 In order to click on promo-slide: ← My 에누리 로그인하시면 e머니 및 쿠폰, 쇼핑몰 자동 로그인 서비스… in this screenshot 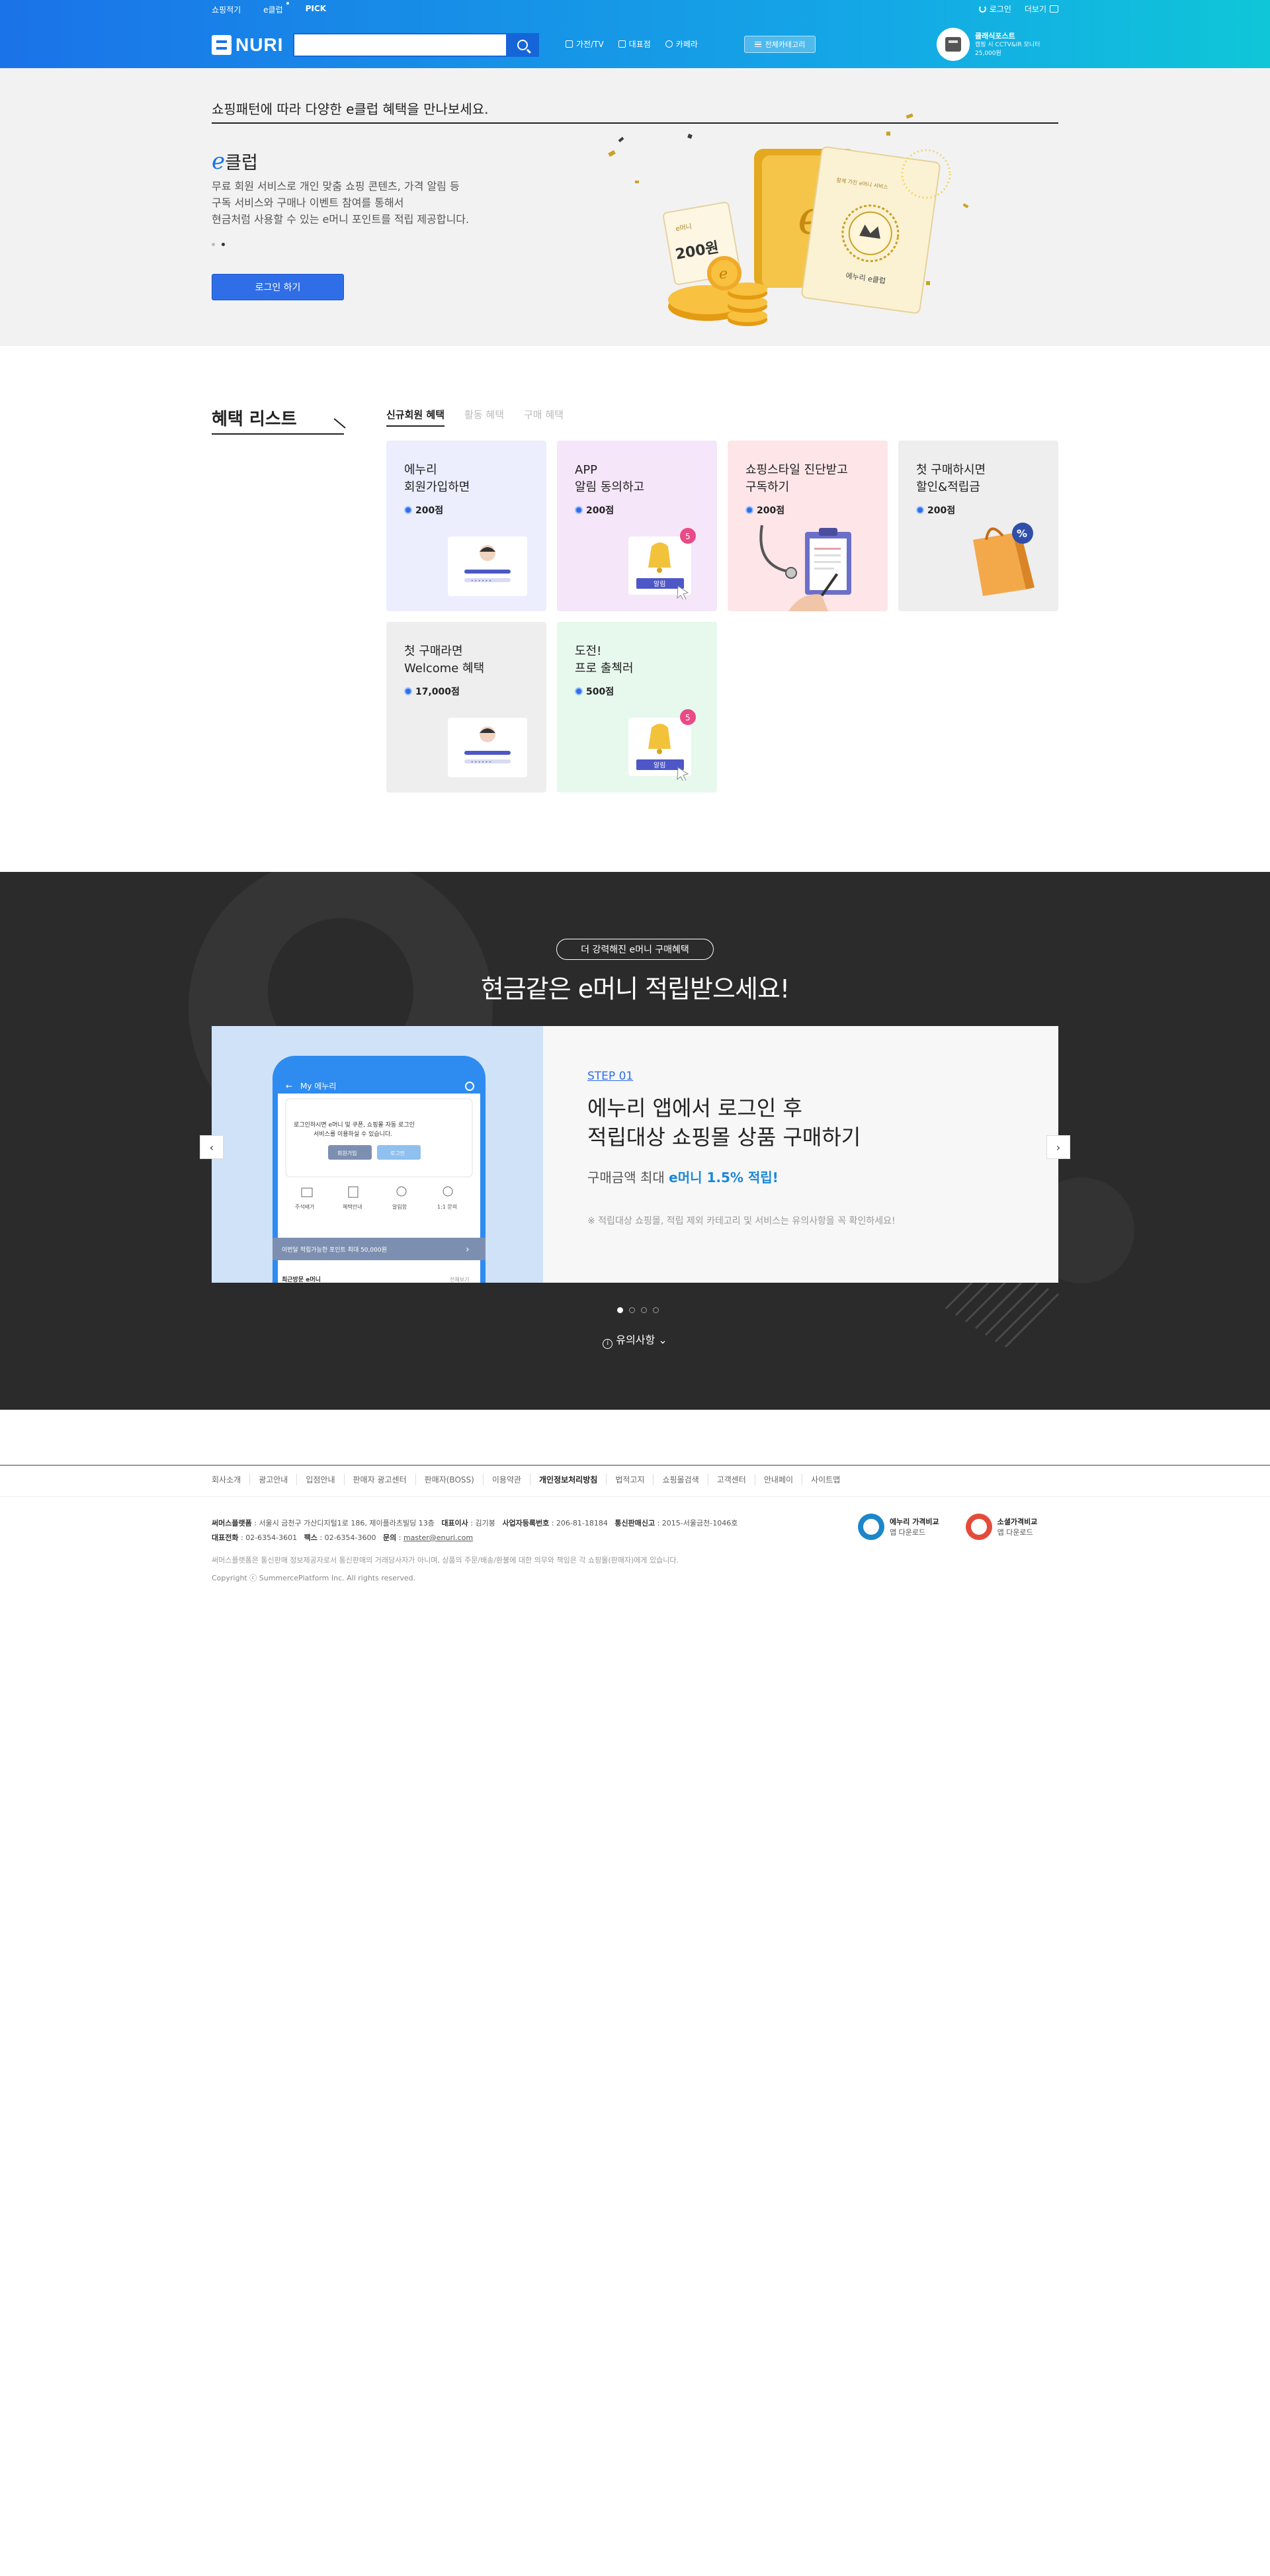, I will do `click(635, 1154)`.